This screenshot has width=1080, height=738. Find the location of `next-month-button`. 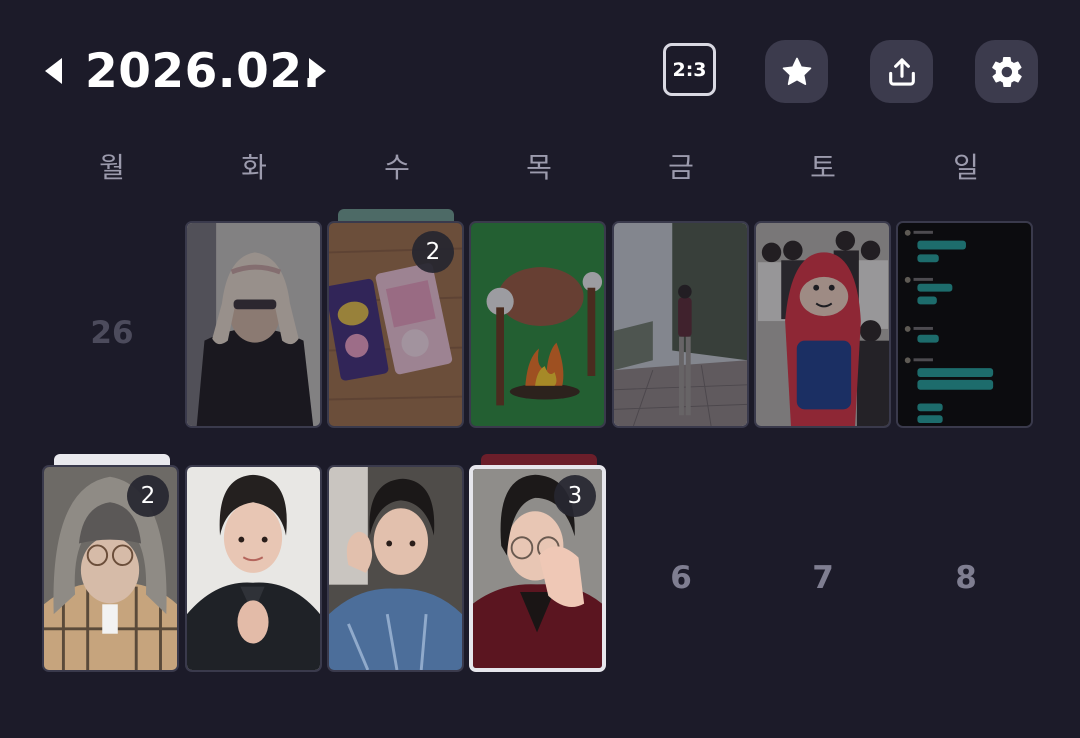

next-month-button is located at coordinates (317, 71).